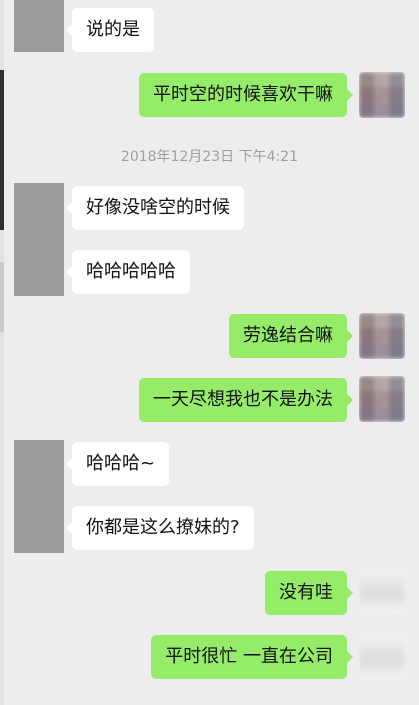 The width and height of the screenshot is (419, 705). Describe the element at coordinates (252, 657) in the screenshot. I see `message-bubble-outgoing: 平时很忙 一直在公司` at that location.